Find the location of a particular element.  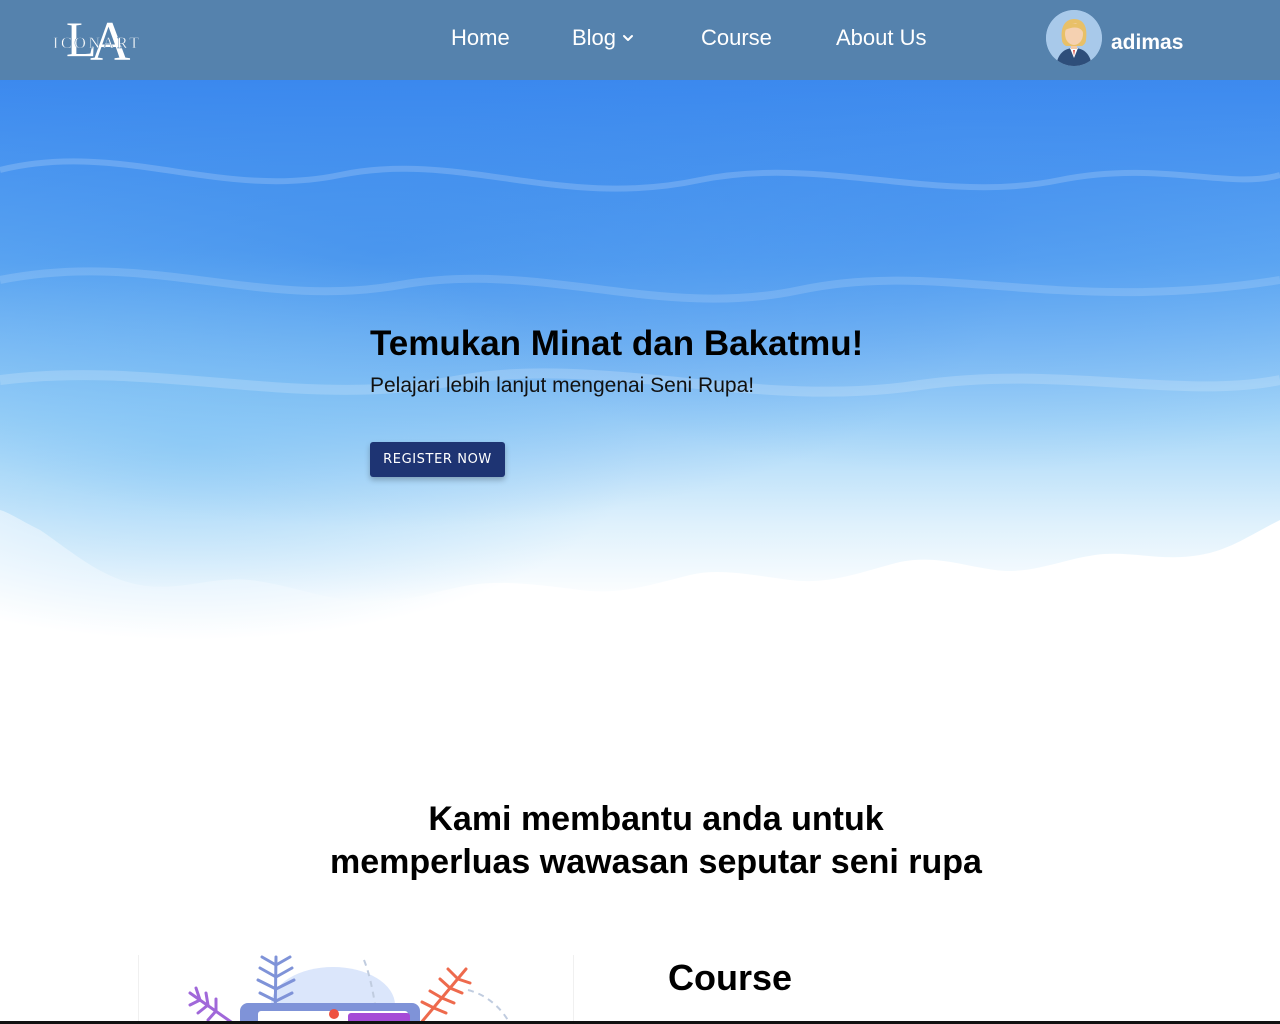

nav-course: Course is located at coordinates (736, 38).